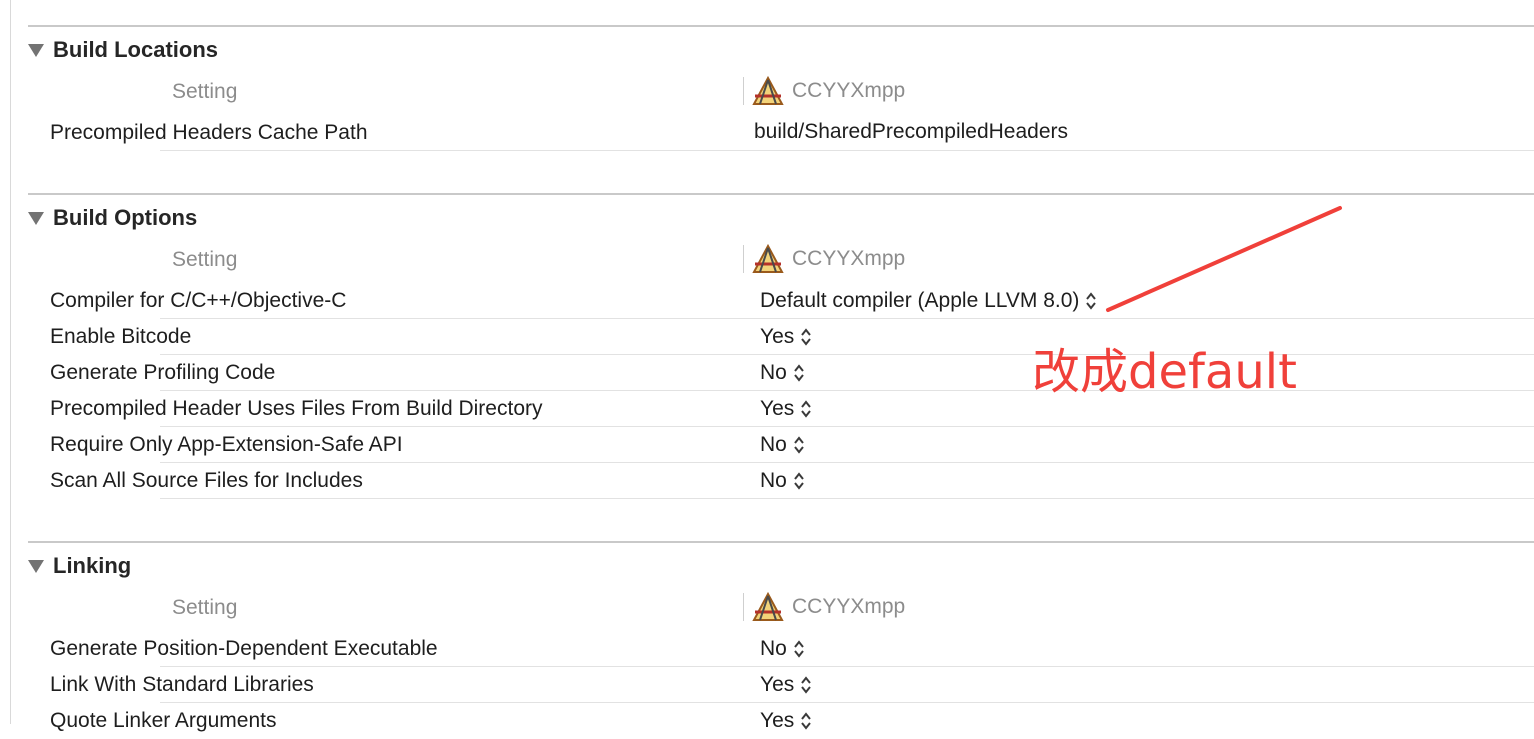 The image size is (1534, 739). I want to click on annotation-arrow, so click(1224, 259).